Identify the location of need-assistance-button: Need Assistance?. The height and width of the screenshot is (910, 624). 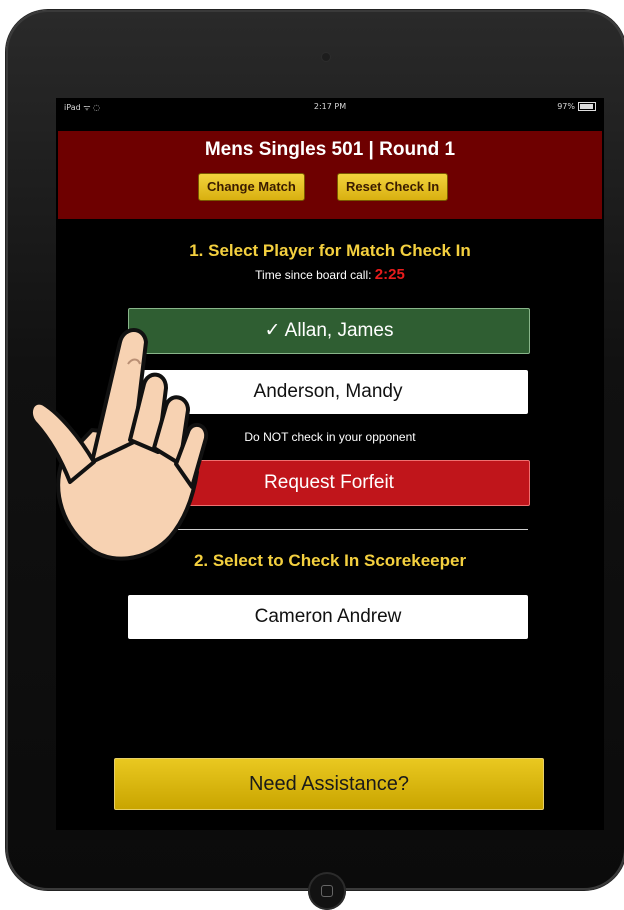
(329, 784).